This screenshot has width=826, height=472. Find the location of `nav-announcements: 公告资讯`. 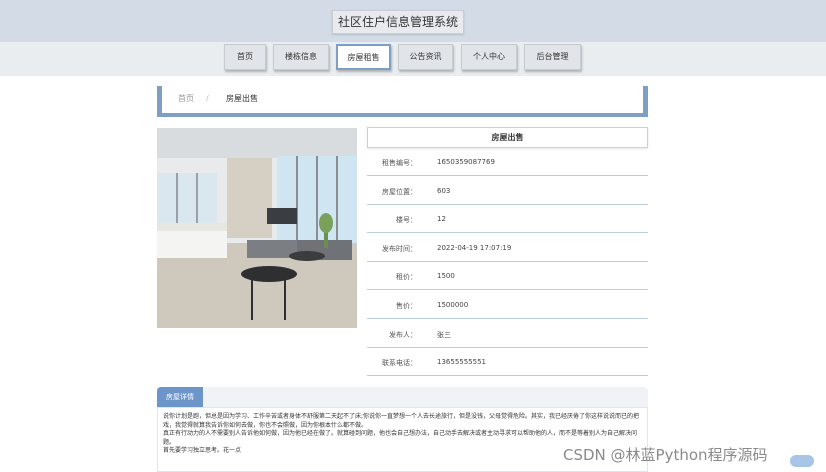

nav-announcements: 公告资讯 is located at coordinates (425, 57).